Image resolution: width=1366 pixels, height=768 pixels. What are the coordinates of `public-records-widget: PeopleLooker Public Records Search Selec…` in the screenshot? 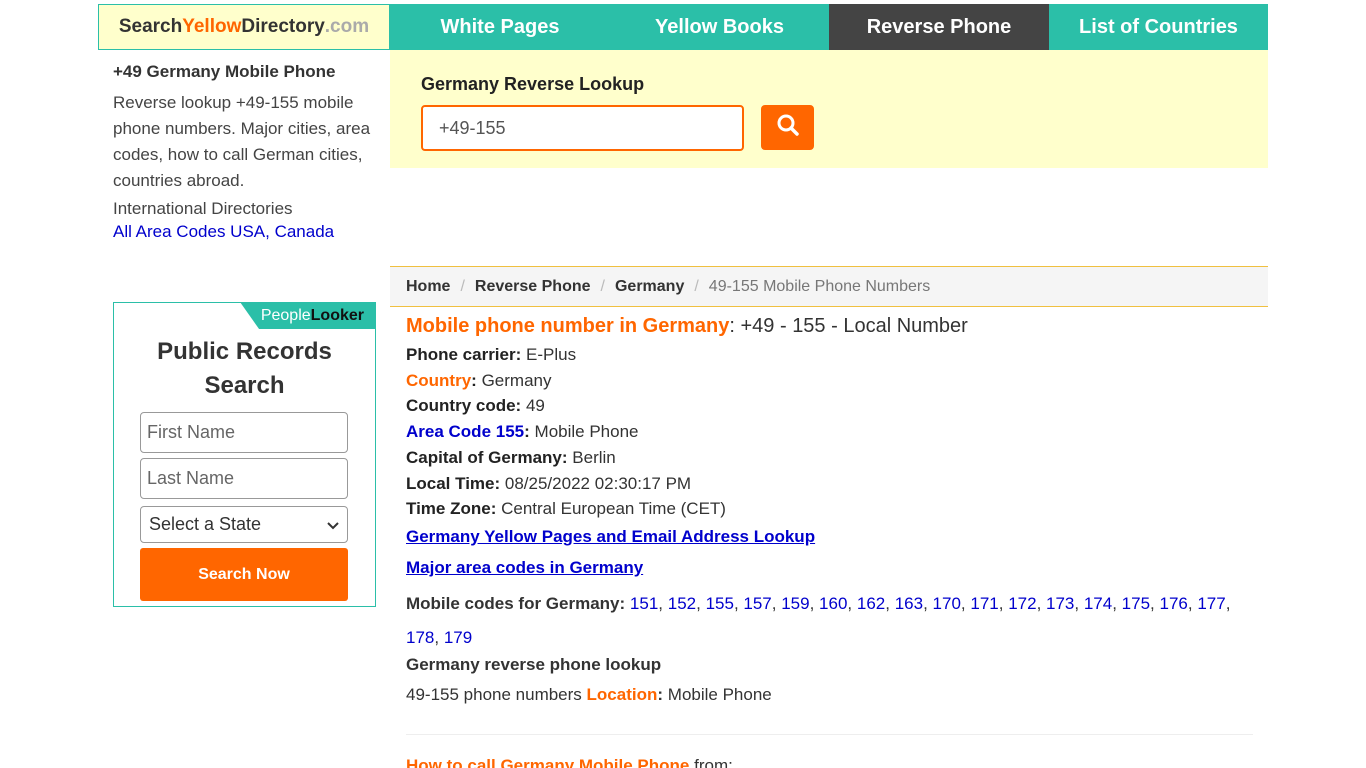 It's located at (244, 454).